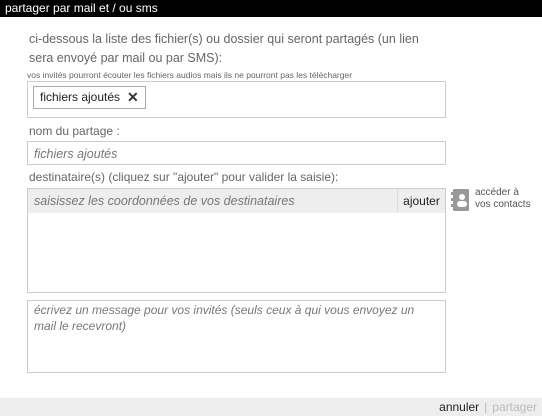  I want to click on share-button: partager, so click(514, 407).